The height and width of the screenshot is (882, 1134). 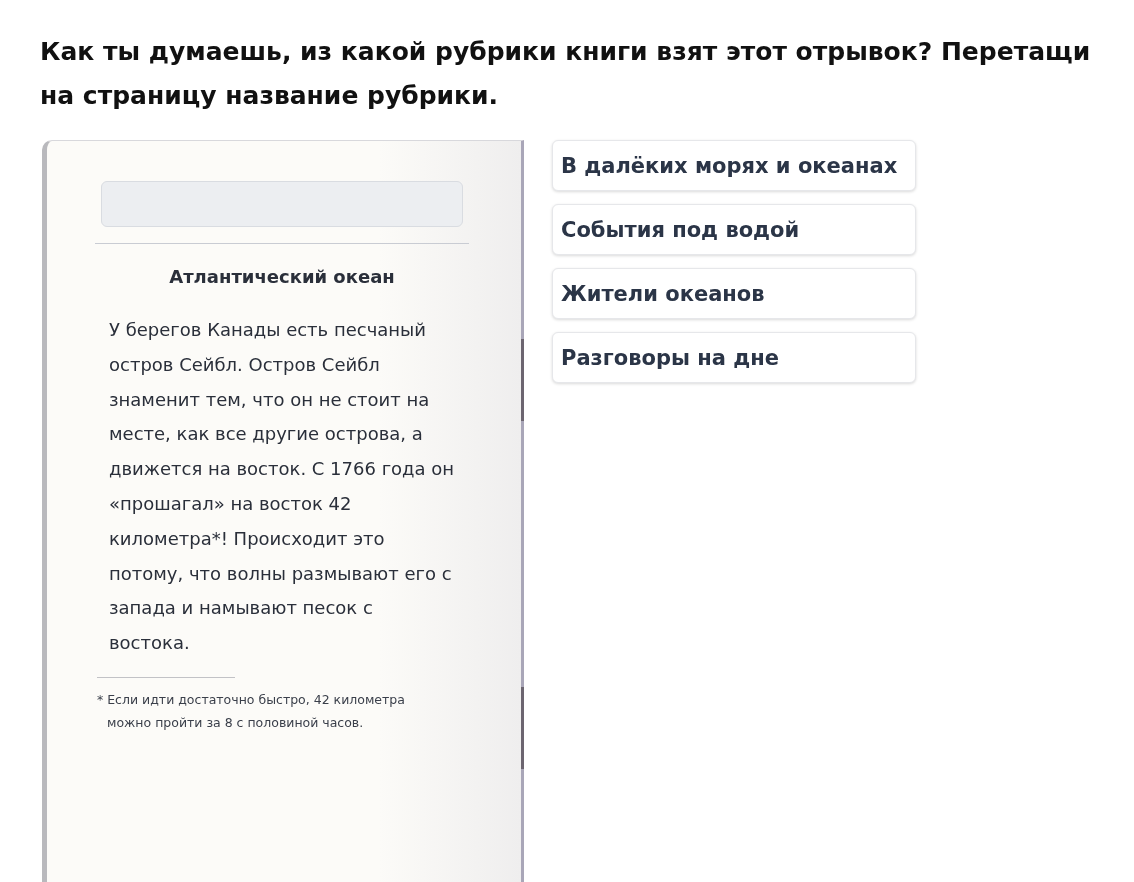 I want to click on rubric-card: В далёких морях и океанах, so click(x=734, y=165).